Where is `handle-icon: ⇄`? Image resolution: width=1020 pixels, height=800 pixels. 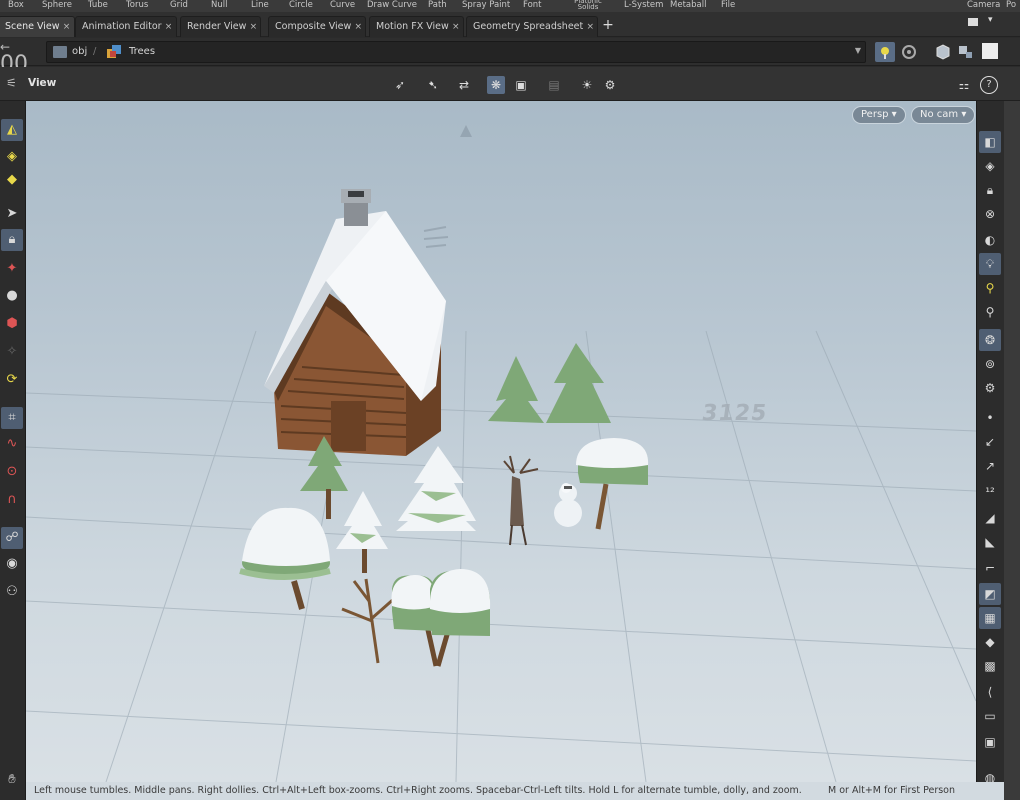
handle-icon: ⇄ is located at coordinates (464, 85).